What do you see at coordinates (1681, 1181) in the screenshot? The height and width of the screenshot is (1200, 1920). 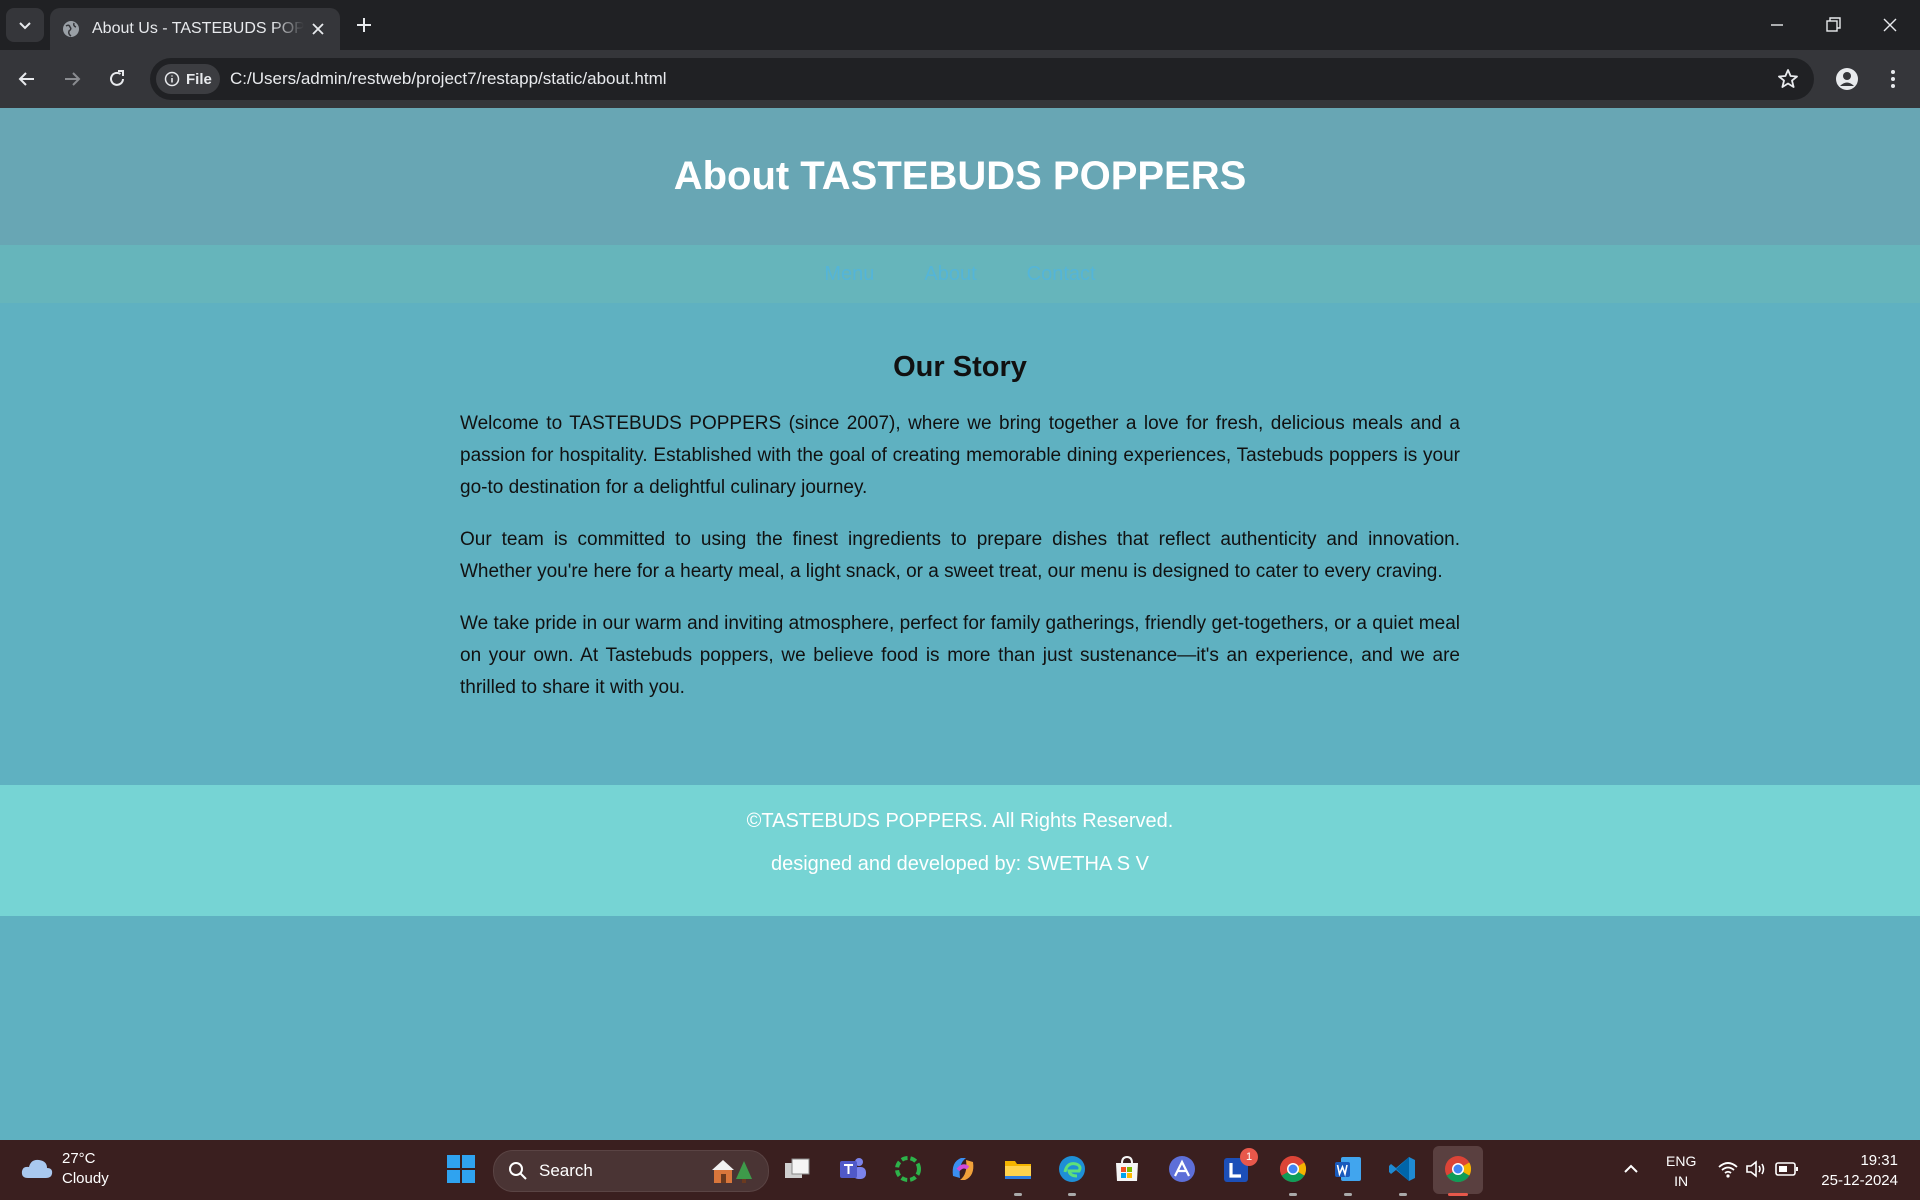 I see `region-code: IN` at bounding box center [1681, 1181].